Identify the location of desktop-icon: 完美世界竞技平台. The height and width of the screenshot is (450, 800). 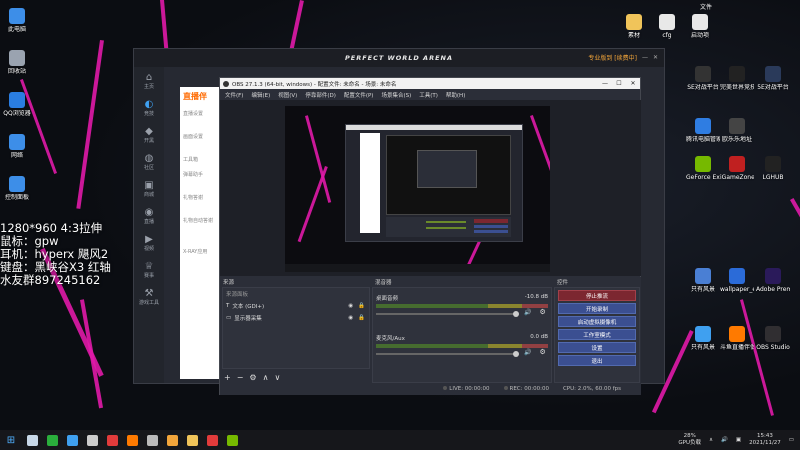
(737, 78).